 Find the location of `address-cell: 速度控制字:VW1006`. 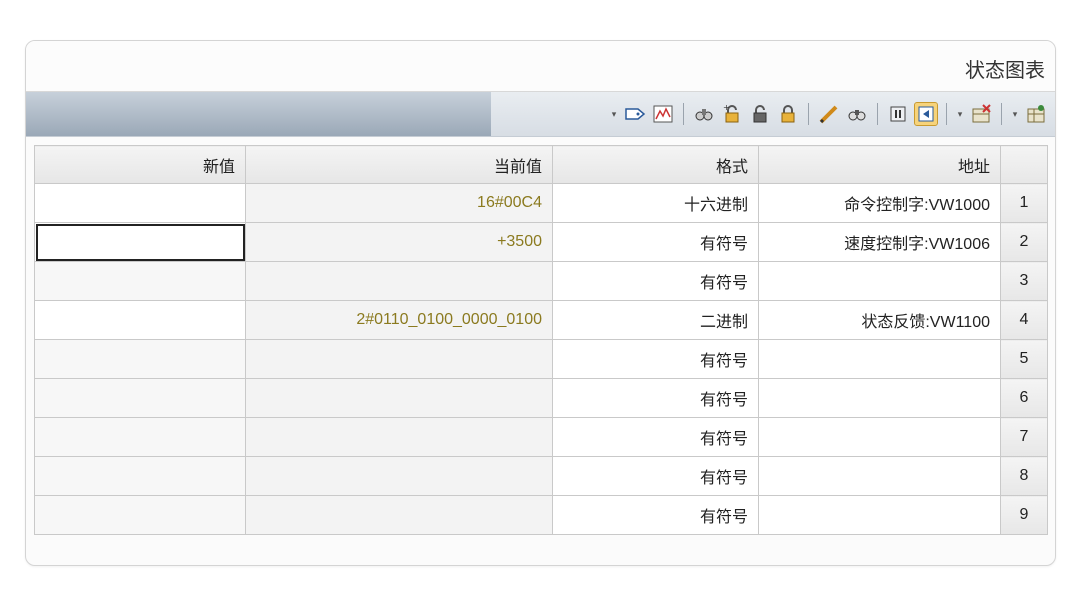

address-cell: 速度控制字:VW1006 is located at coordinates (879, 242).